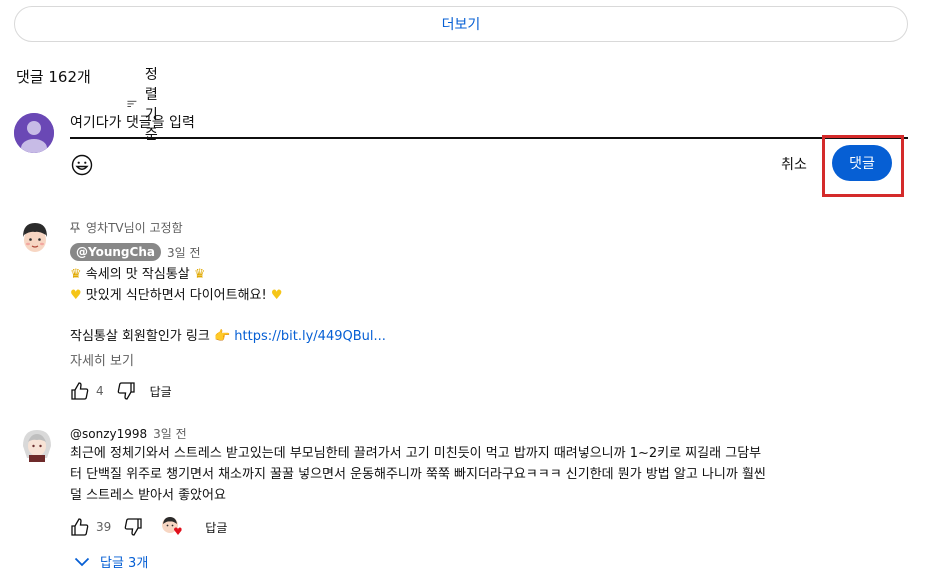  I want to click on replies-count: 답글 3개, so click(124, 563).